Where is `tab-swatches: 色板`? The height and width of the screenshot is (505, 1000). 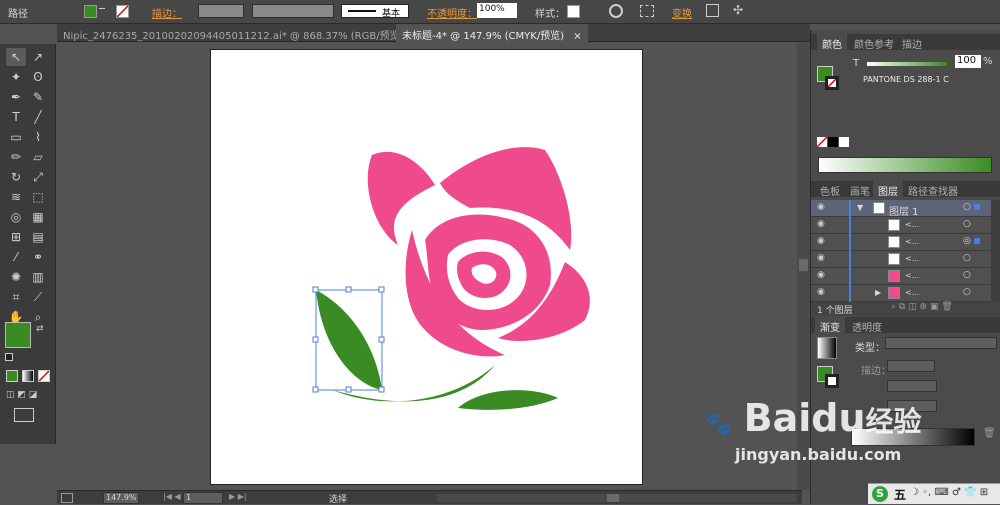 tab-swatches: 色板 is located at coordinates (830, 189).